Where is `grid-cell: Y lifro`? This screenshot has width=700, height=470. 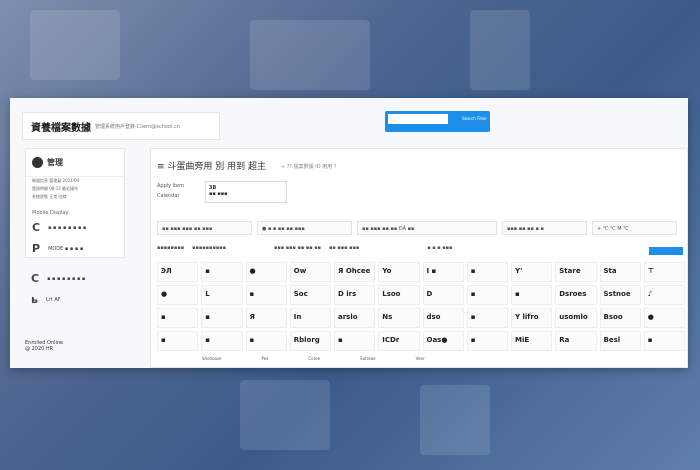
grid-cell: Y lifro is located at coordinates (532, 318).